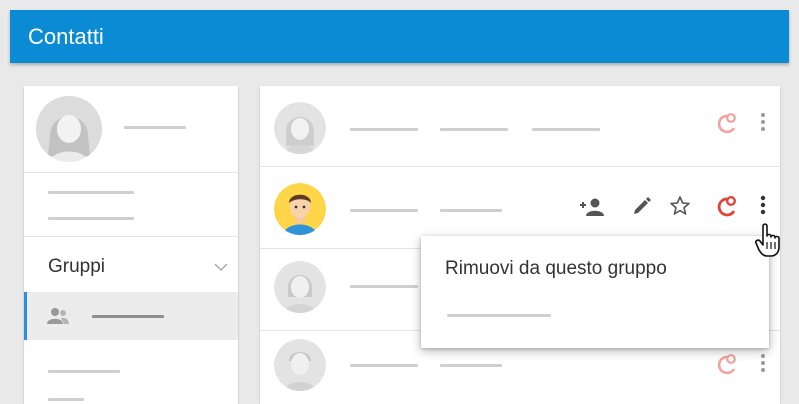  Describe the element at coordinates (66, 36) in the screenshot. I see `app-title: Contatti` at that location.